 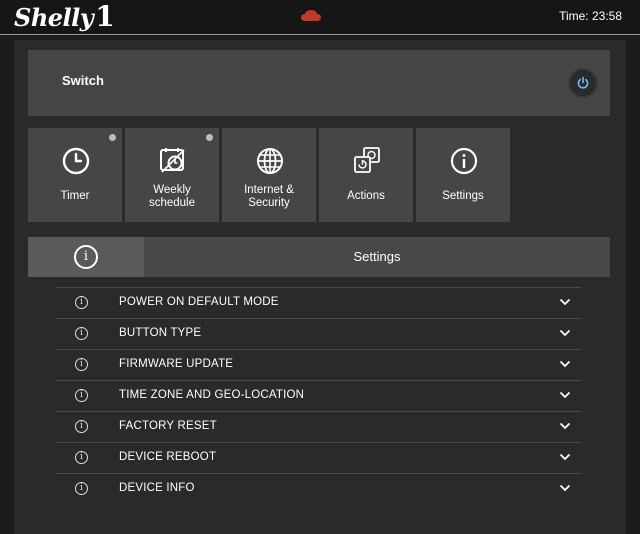 I want to click on row-label: DEVICE INFO, so click(x=157, y=488).